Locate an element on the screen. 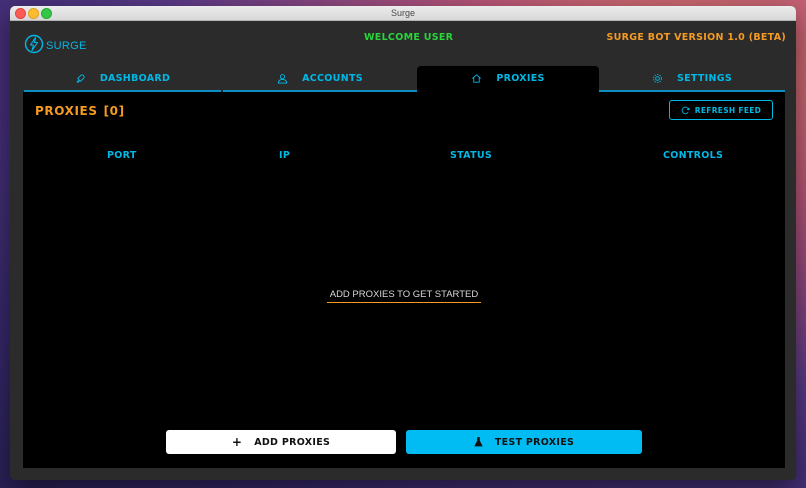 This screenshot has width=806, height=488. rocket-icon is located at coordinates (80, 78).